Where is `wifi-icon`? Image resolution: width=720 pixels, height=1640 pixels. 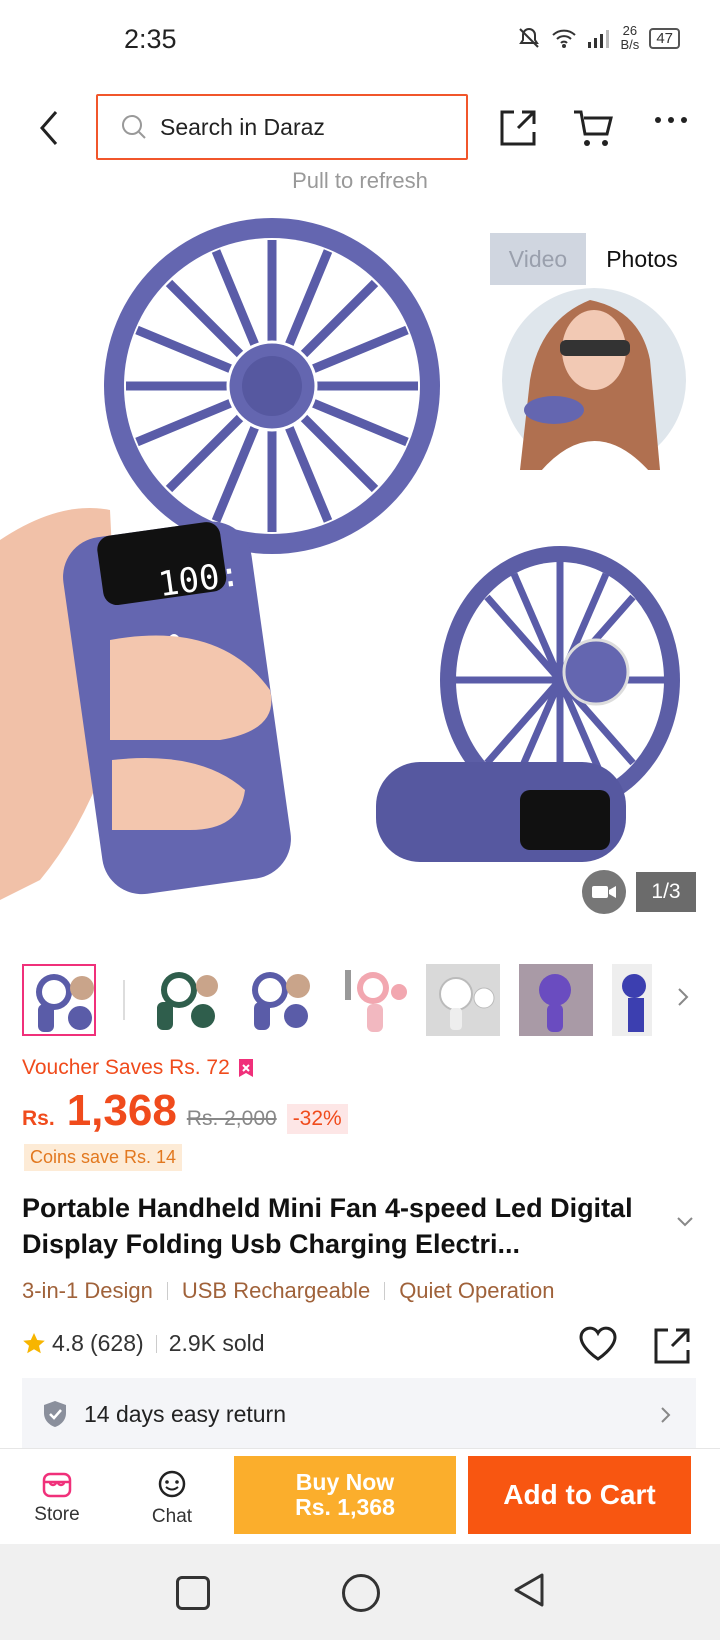 wifi-icon is located at coordinates (563, 38).